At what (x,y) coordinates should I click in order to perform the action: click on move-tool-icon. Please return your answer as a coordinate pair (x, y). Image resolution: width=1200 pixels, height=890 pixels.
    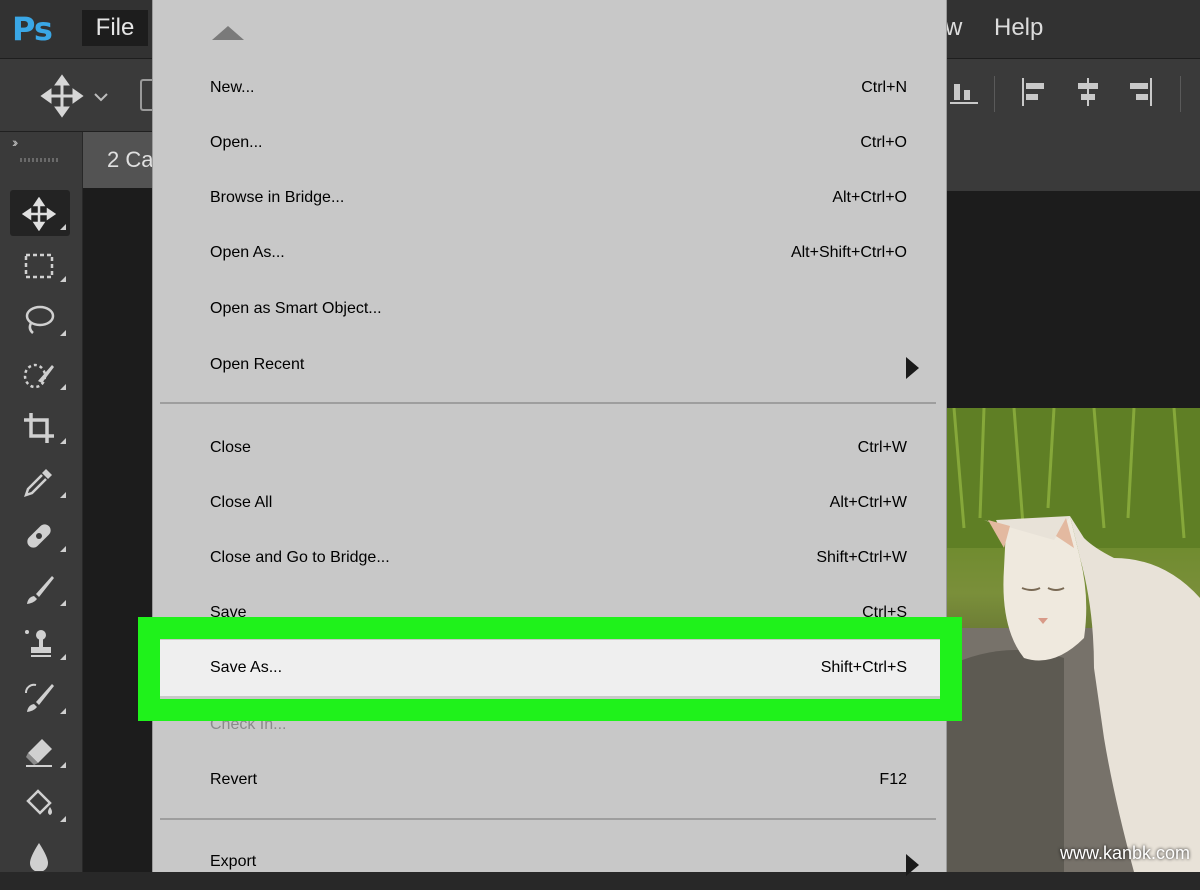
    Looking at the image, I should click on (62, 96).